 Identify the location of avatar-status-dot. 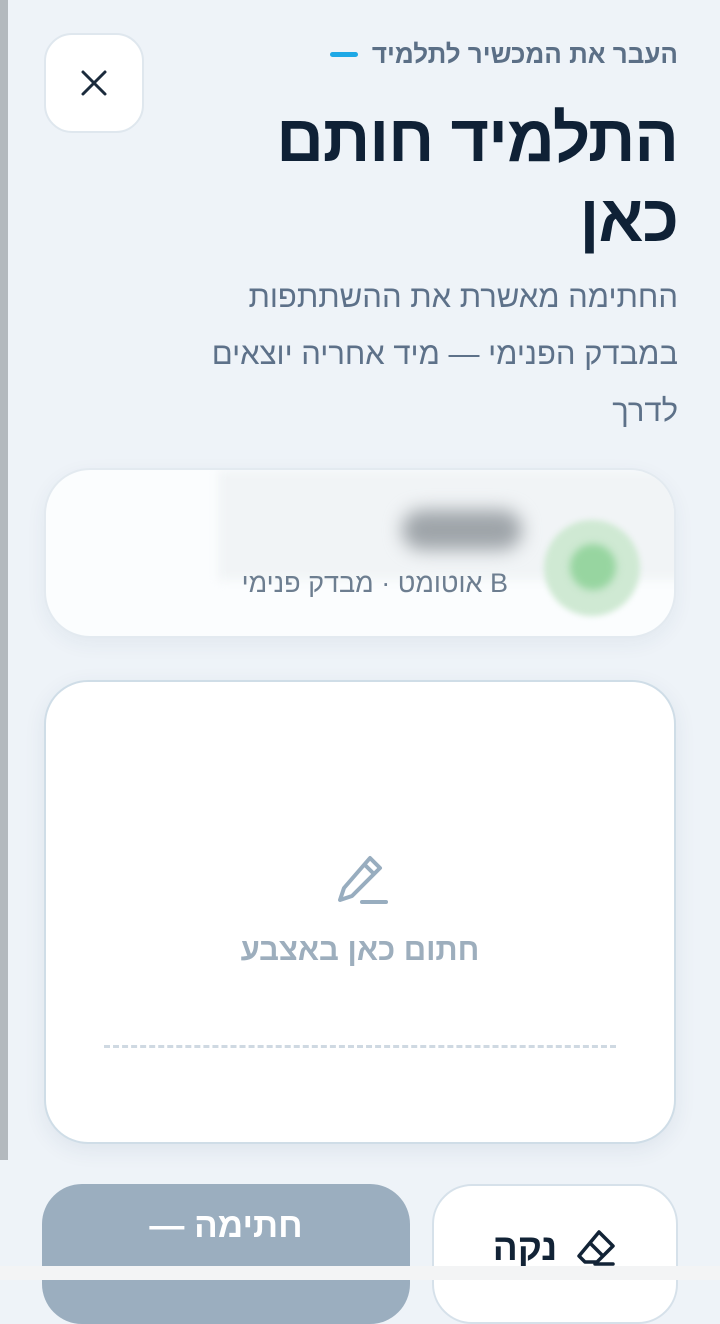
(593, 567).